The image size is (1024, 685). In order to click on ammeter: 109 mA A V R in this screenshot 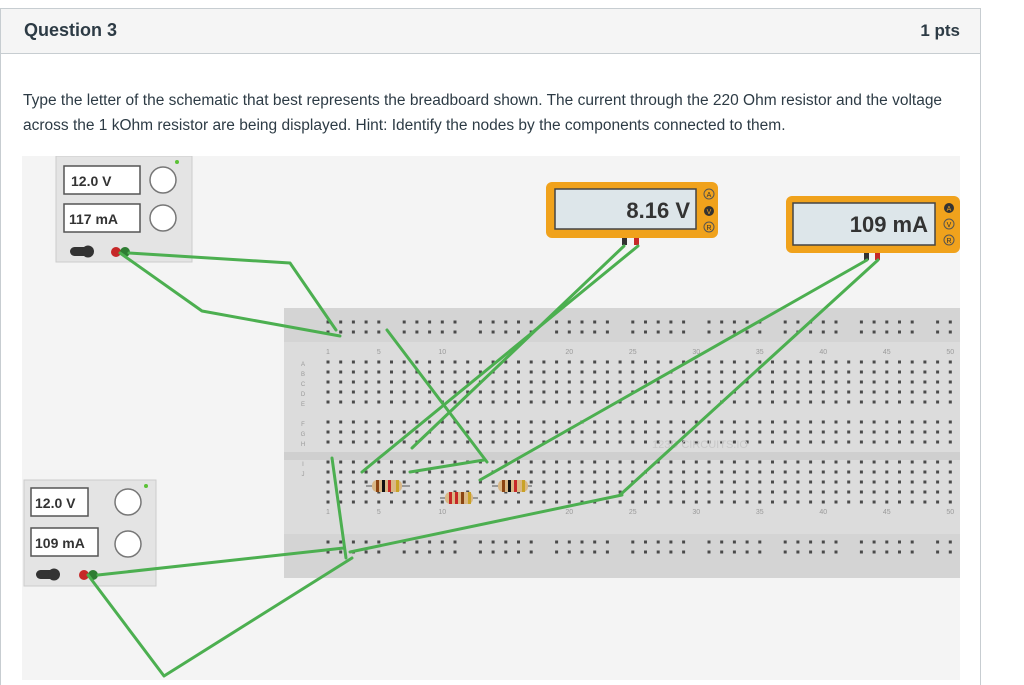, I will do `click(873, 228)`.